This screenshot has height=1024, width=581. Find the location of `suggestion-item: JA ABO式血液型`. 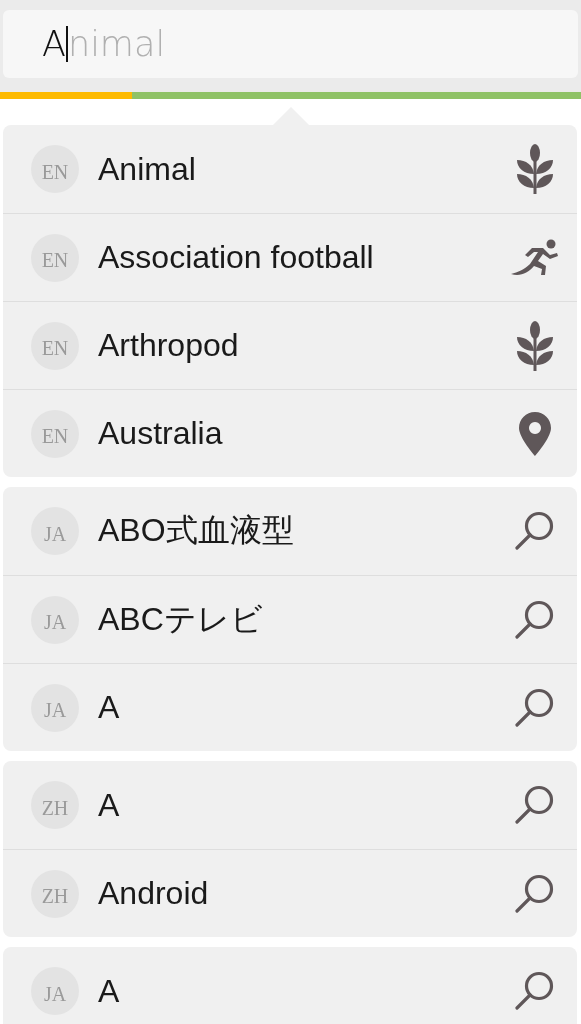

suggestion-item: JA ABO式血液型 is located at coordinates (290, 531).